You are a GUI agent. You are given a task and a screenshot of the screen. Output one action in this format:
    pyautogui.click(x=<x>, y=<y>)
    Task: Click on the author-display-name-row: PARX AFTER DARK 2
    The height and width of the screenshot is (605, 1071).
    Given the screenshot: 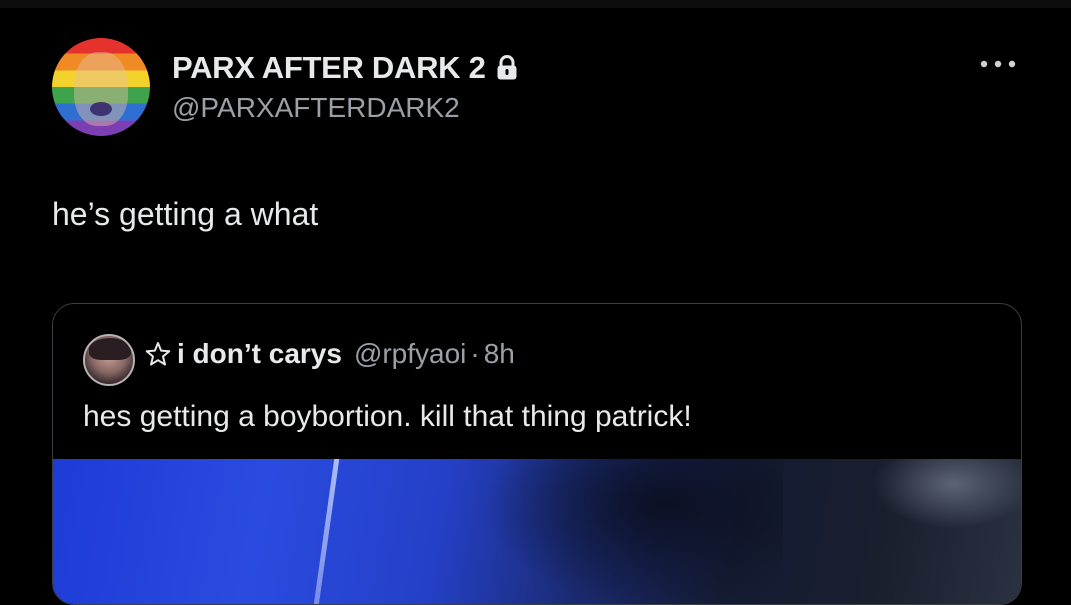 What is the action you would take?
    pyautogui.click(x=345, y=68)
    